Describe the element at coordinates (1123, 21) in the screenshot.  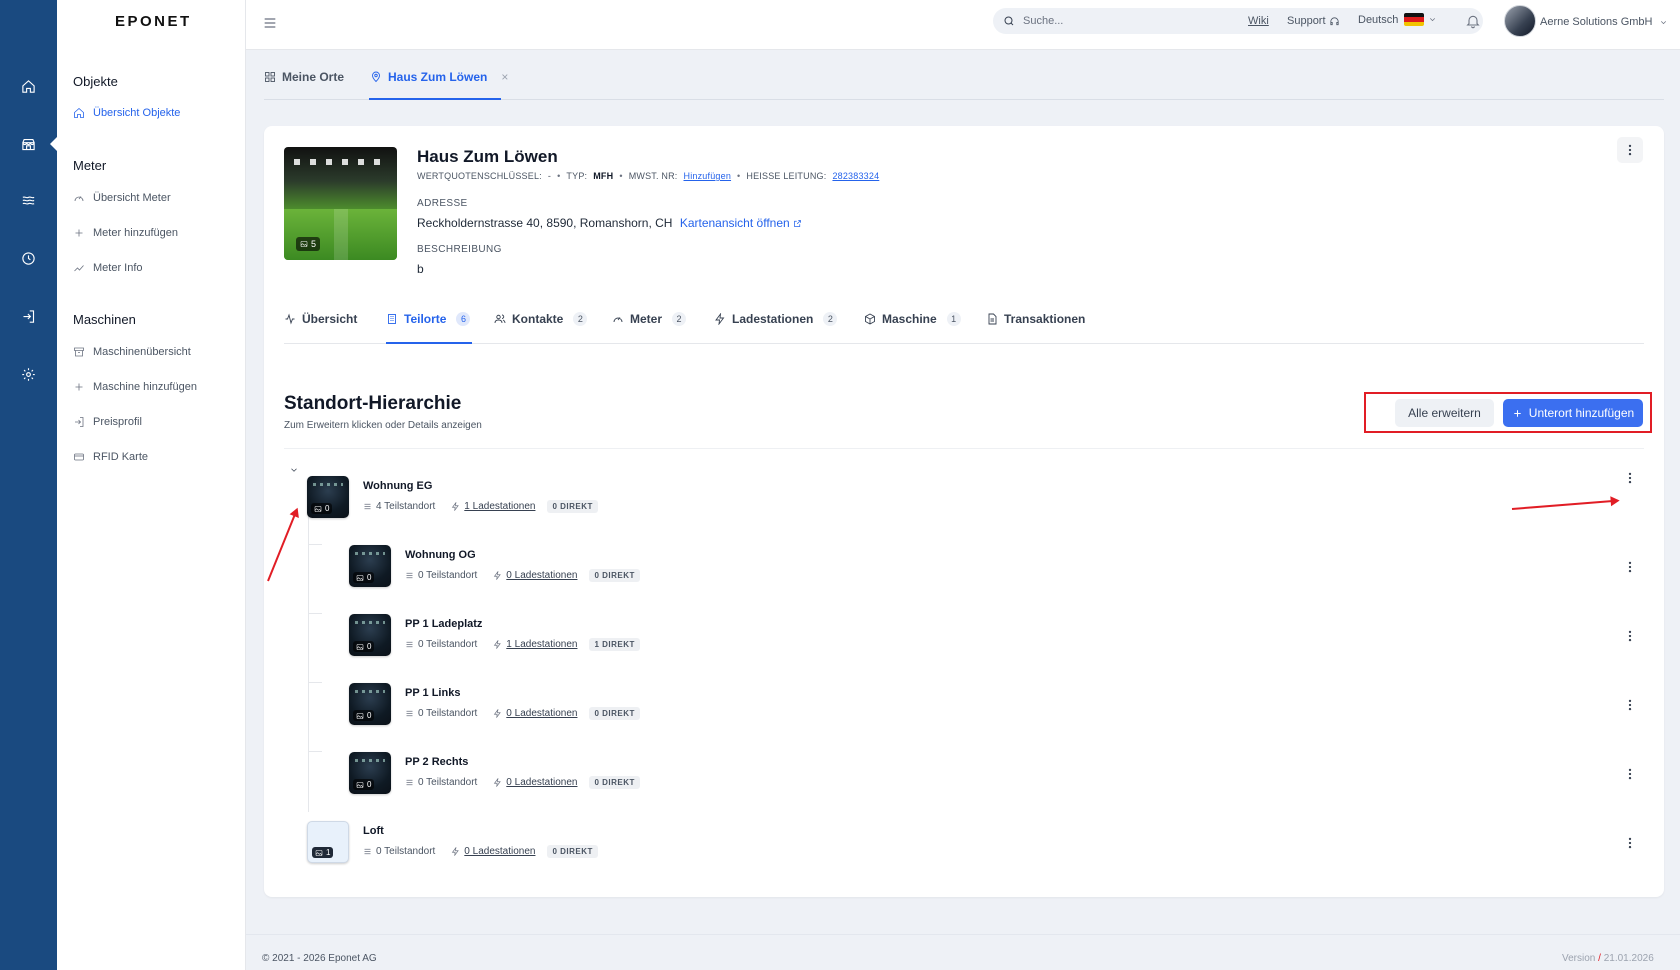
I see `search-input` at that location.